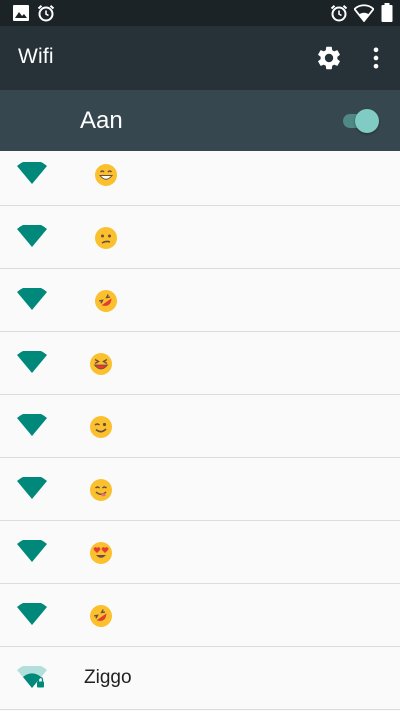 This screenshot has height=711, width=400. What do you see at coordinates (106, 175) in the screenshot?
I see `grinning-face-emoji` at bounding box center [106, 175].